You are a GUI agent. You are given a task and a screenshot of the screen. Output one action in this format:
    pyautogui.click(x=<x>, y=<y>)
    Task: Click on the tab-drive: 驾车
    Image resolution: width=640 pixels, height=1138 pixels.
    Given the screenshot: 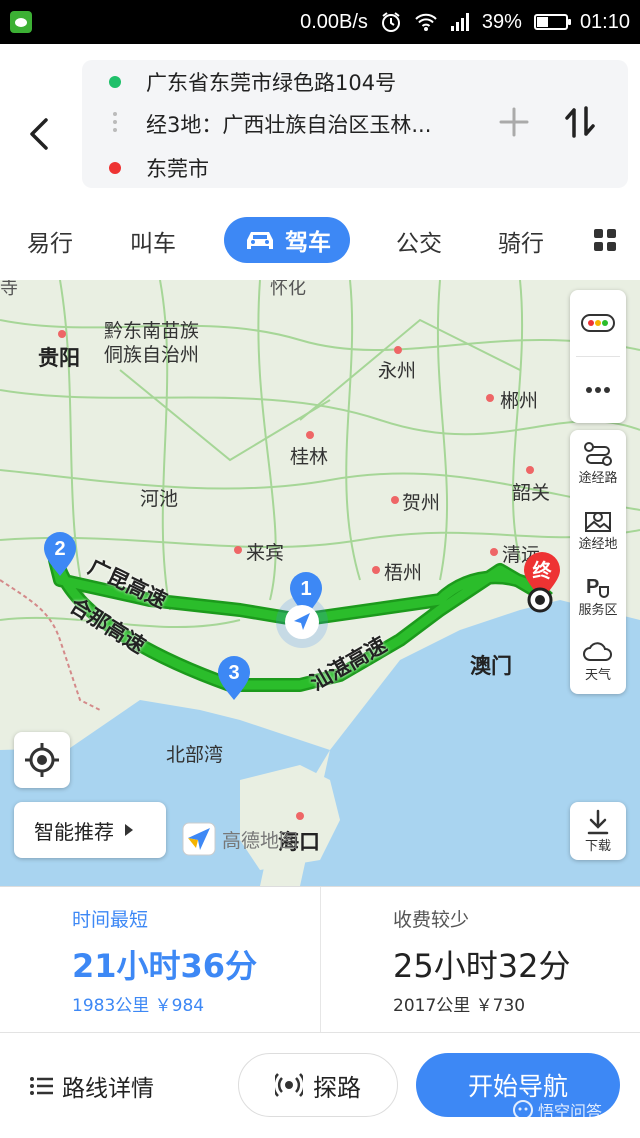 What is the action you would take?
    pyautogui.click(x=287, y=240)
    